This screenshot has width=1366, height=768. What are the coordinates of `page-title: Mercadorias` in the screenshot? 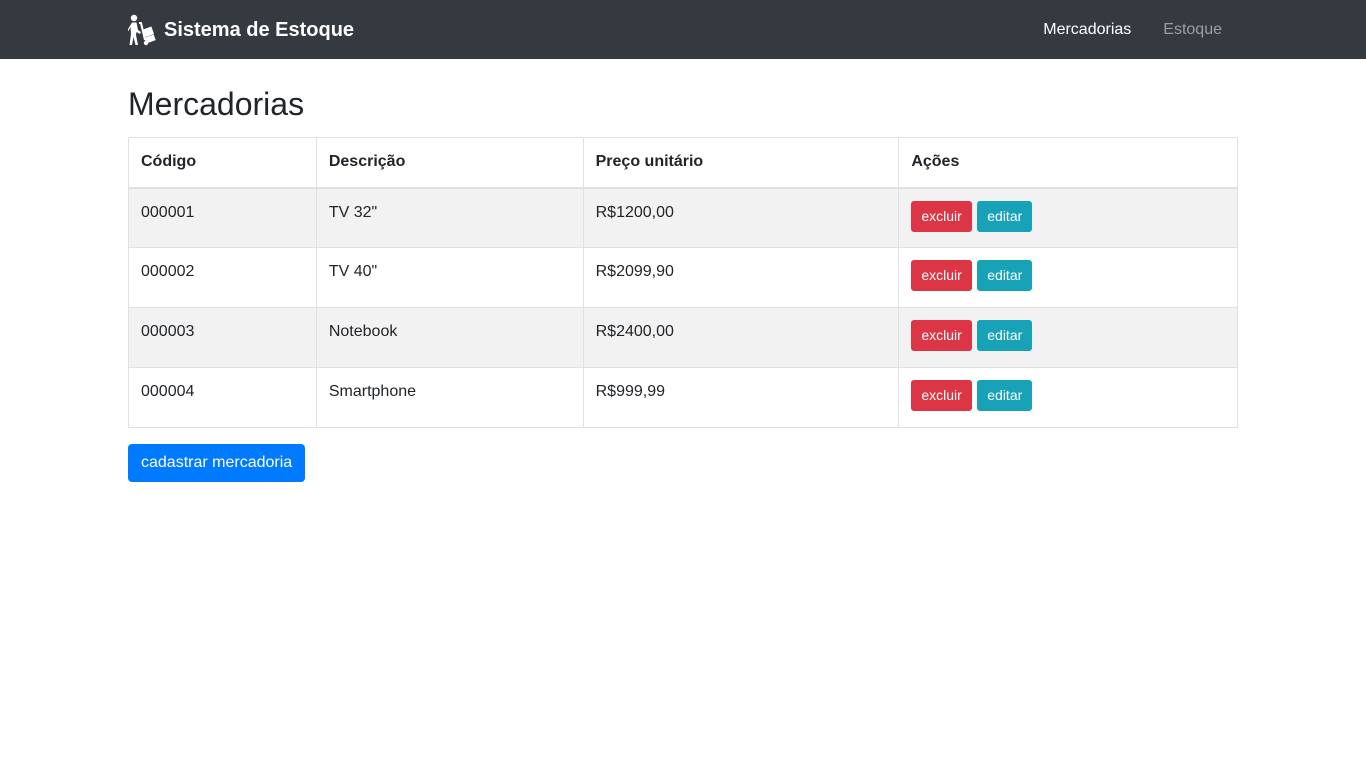 It's located at (216, 104).